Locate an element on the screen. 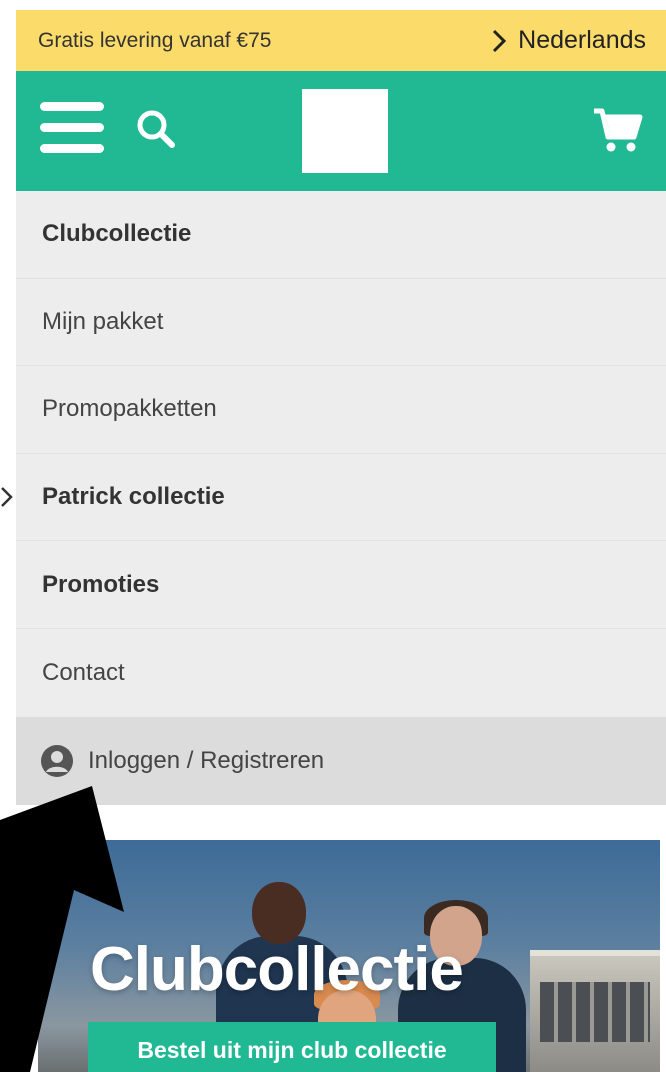 This screenshot has width=666, height=1072. menu-item-contact: Contact is located at coordinates (341, 673).